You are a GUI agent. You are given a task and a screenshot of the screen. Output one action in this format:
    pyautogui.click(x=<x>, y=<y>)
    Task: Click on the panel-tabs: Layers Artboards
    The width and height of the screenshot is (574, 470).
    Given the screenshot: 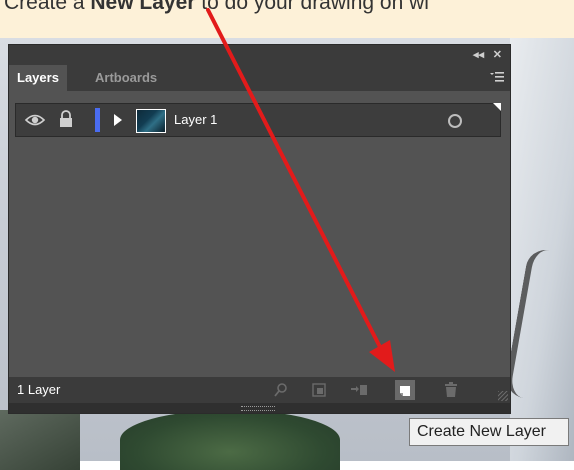 What is the action you would take?
    pyautogui.click(x=259, y=78)
    